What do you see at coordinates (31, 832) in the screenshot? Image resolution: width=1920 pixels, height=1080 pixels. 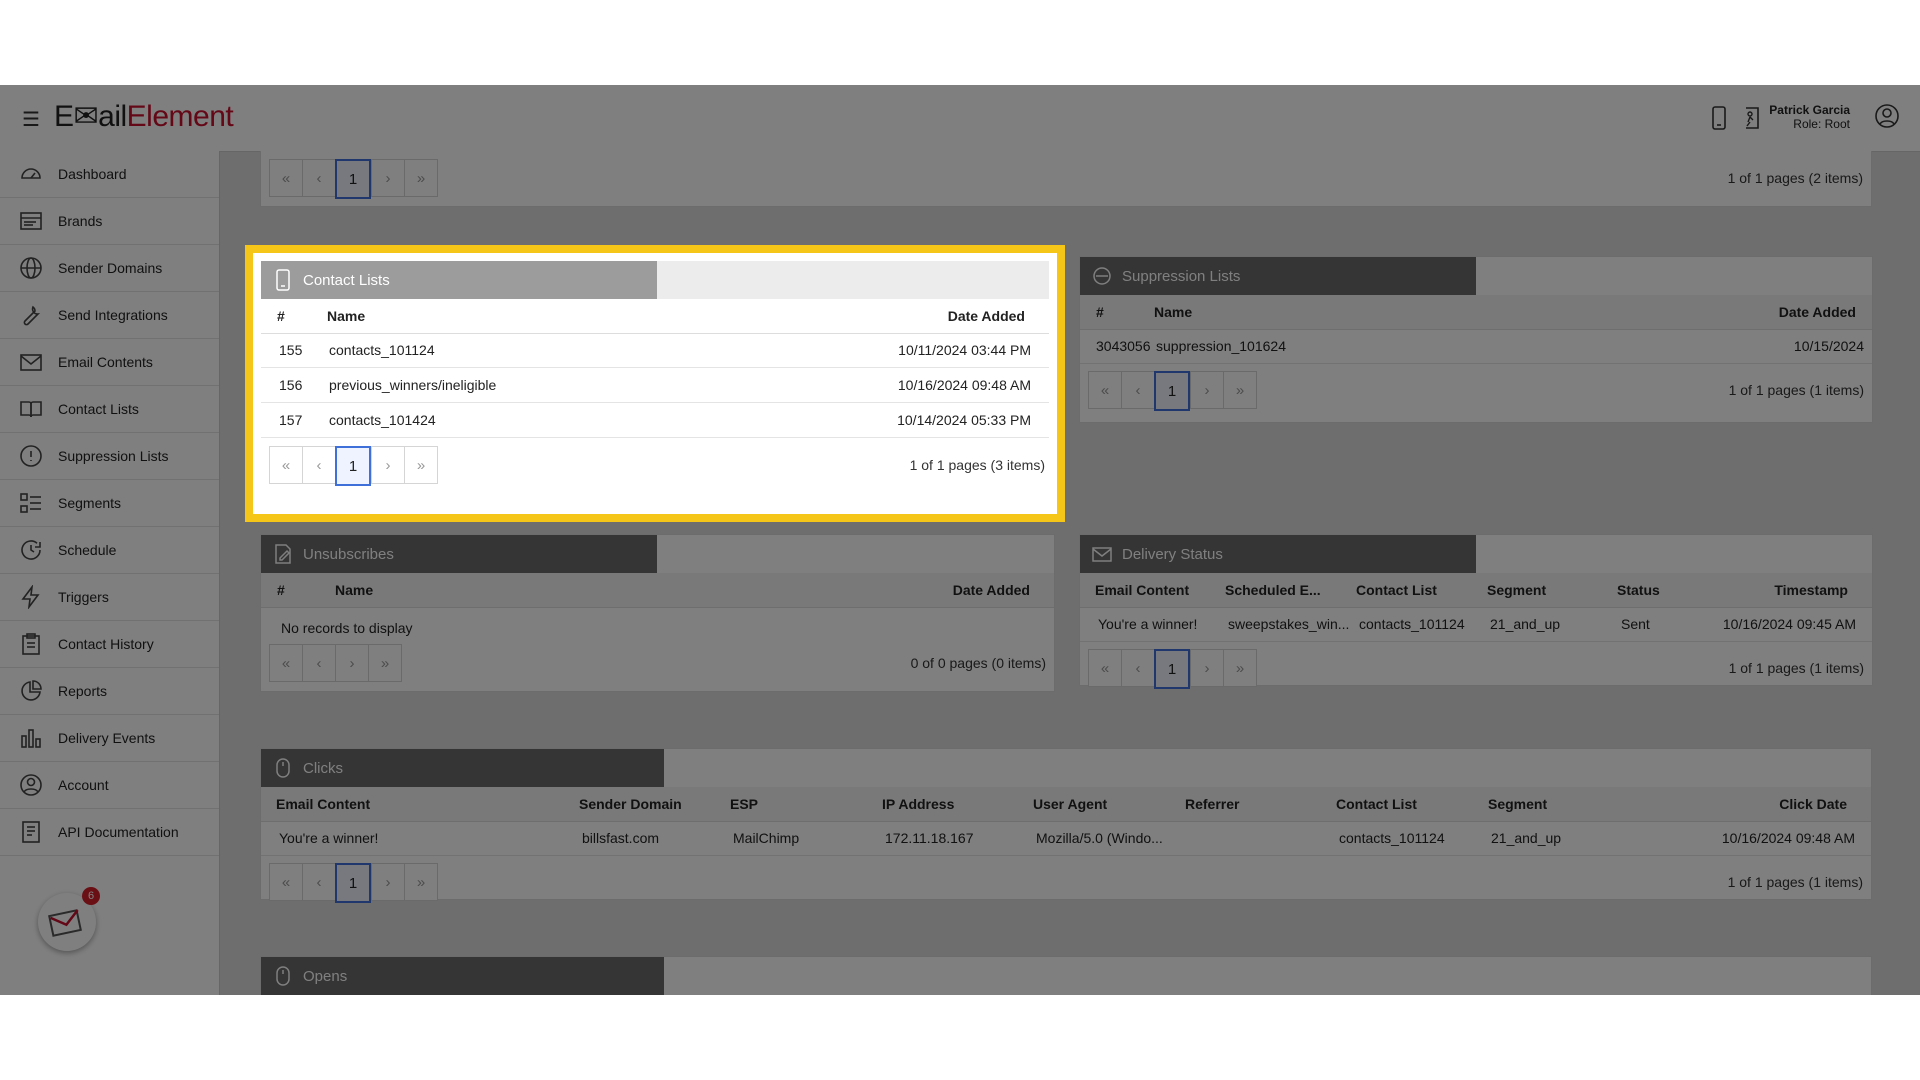 I see `document-icon` at bounding box center [31, 832].